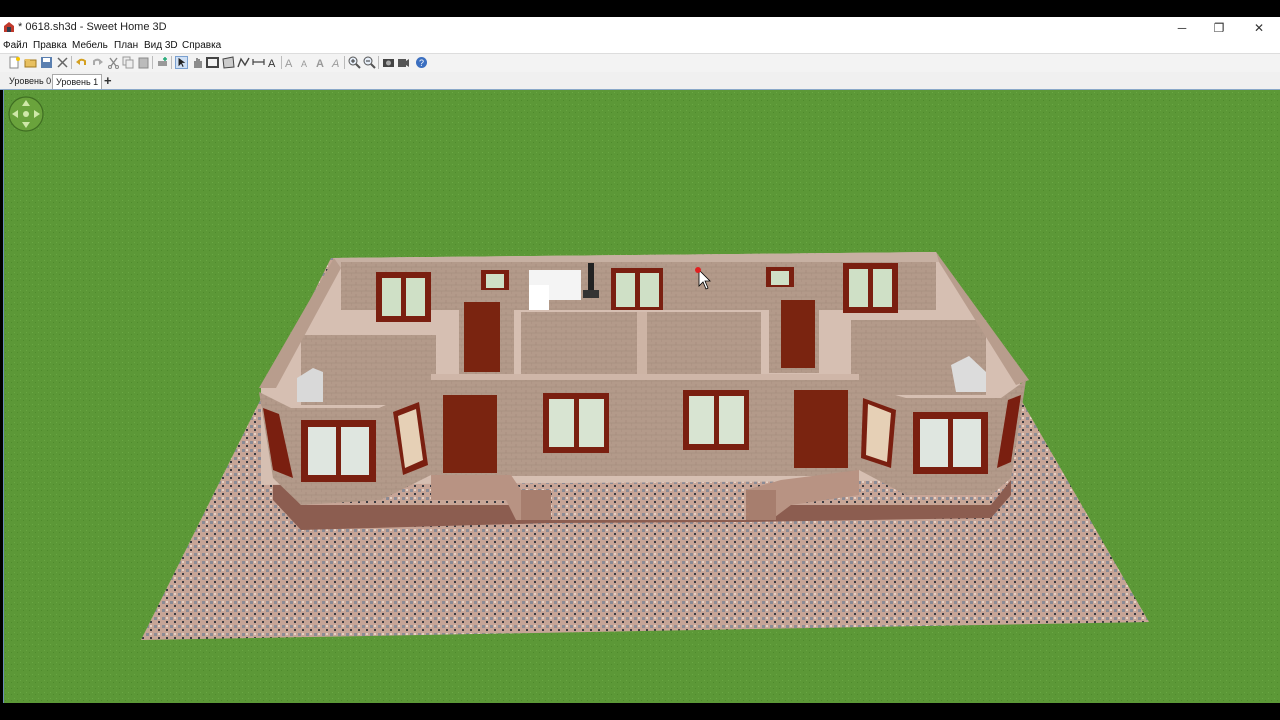 This screenshot has height=720, width=1280. What do you see at coordinates (536, 505) in the screenshot?
I see `steps-left` at bounding box center [536, 505].